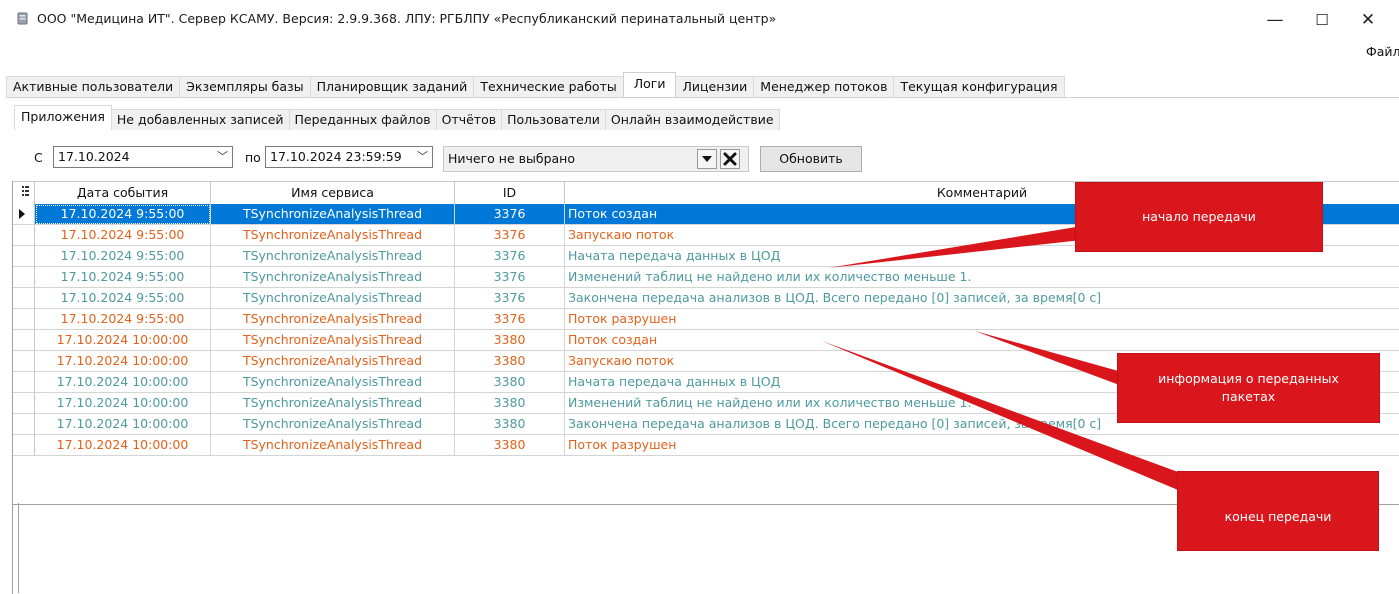 The image size is (1399, 594). What do you see at coordinates (730, 159) in the screenshot?
I see `clear-x-icon` at bounding box center [730, 159].